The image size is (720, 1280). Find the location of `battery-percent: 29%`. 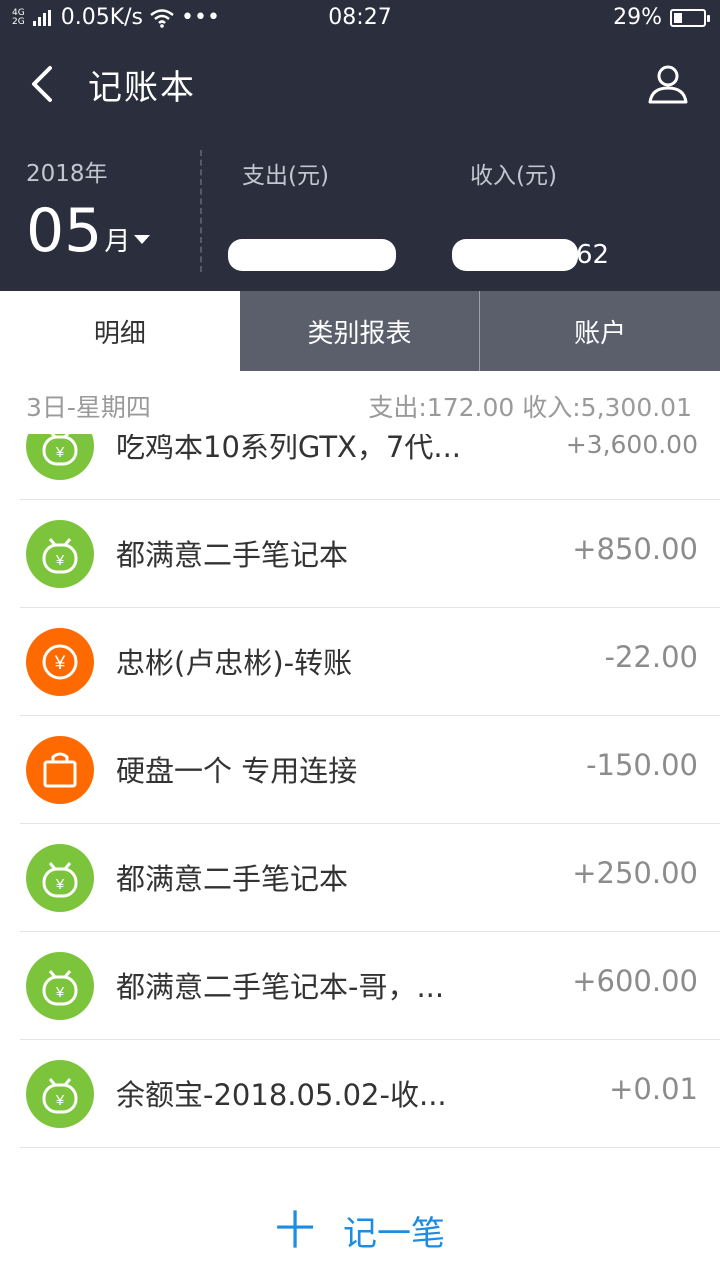

battery-percent: 29% is located at coordinates (637, 17).